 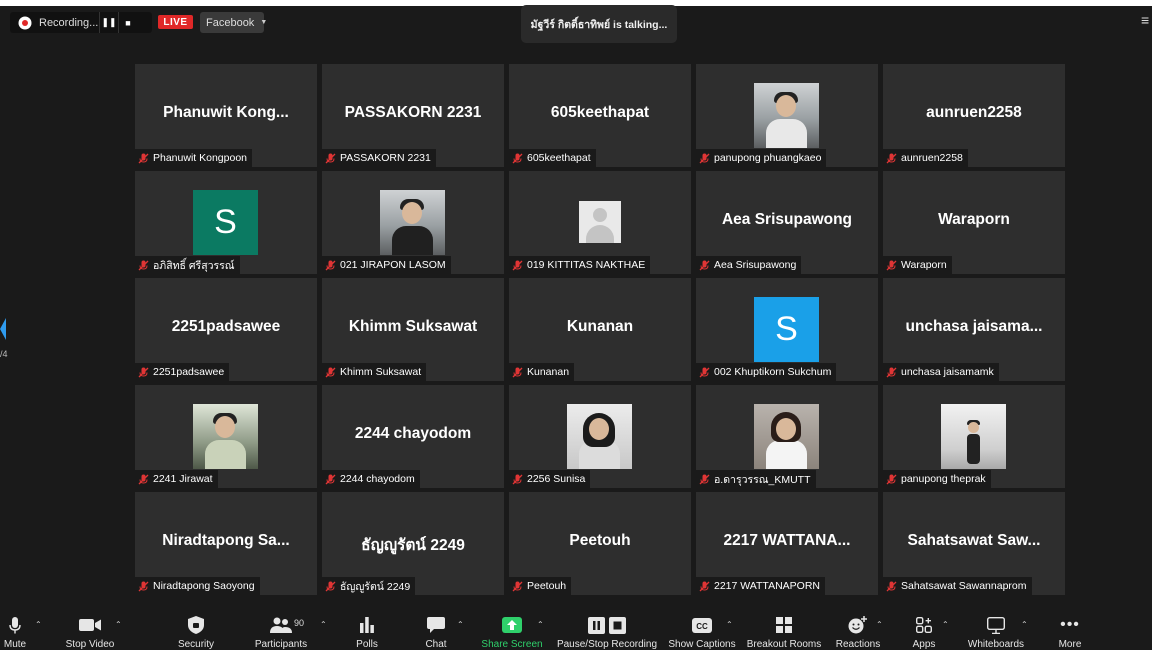 What do you see at coordinates (548, 372) in the screenshot?
I see `participant-name-text: Kunanan` at bounding box center [548, 372].